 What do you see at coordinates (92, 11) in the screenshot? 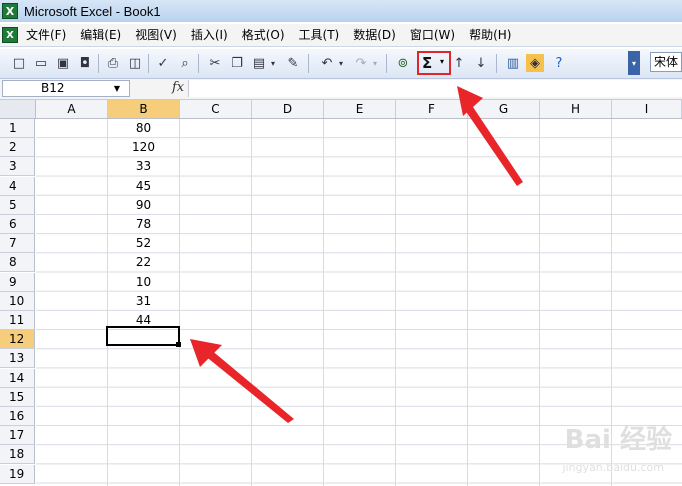
I see `window-title: Microsoft Excel - Book1` at bounding box center [92, 11].